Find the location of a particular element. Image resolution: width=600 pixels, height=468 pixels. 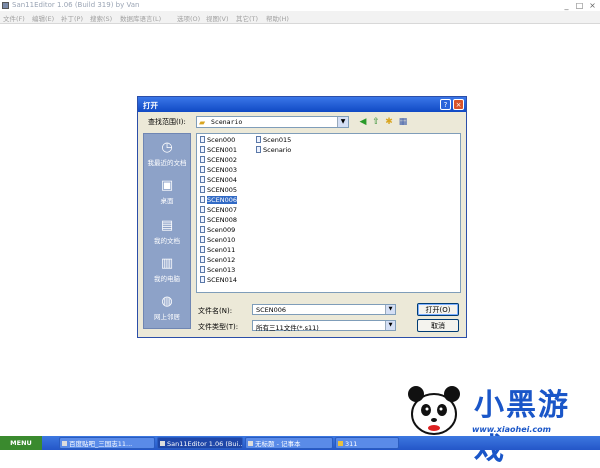

file-item: Scen010 is located at coordinates (217, 240).